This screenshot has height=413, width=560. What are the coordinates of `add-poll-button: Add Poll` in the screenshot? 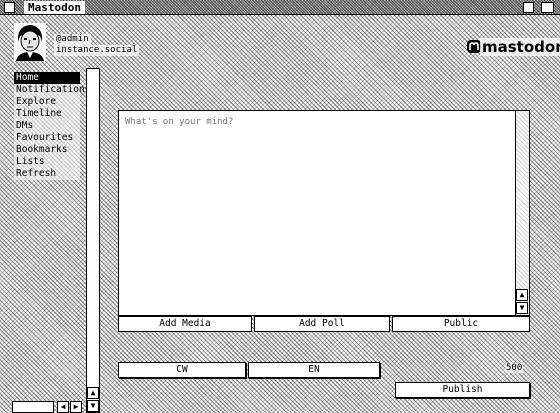 It's located at (322, 324).